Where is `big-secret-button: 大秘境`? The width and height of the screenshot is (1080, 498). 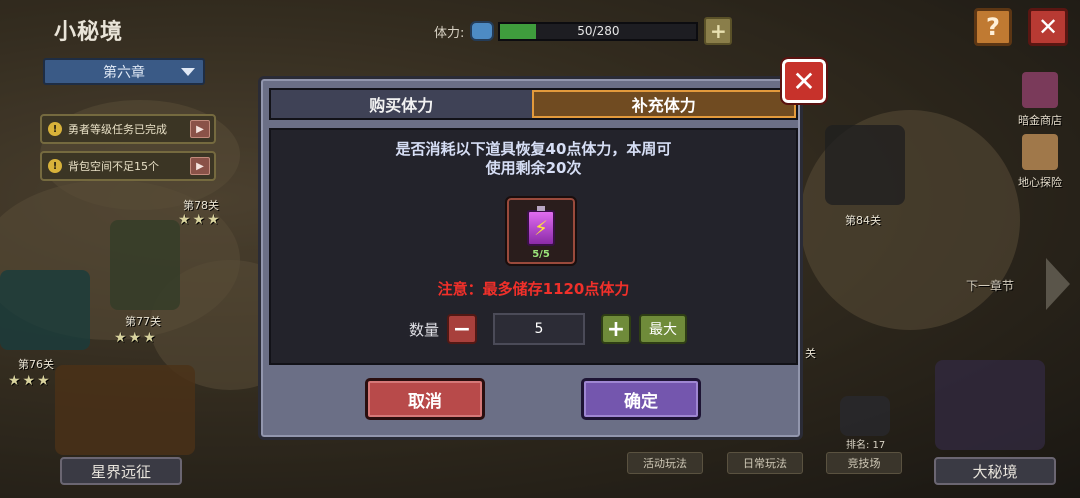
big-secret-button: 大秘境 is located at coordinates (995, 471).